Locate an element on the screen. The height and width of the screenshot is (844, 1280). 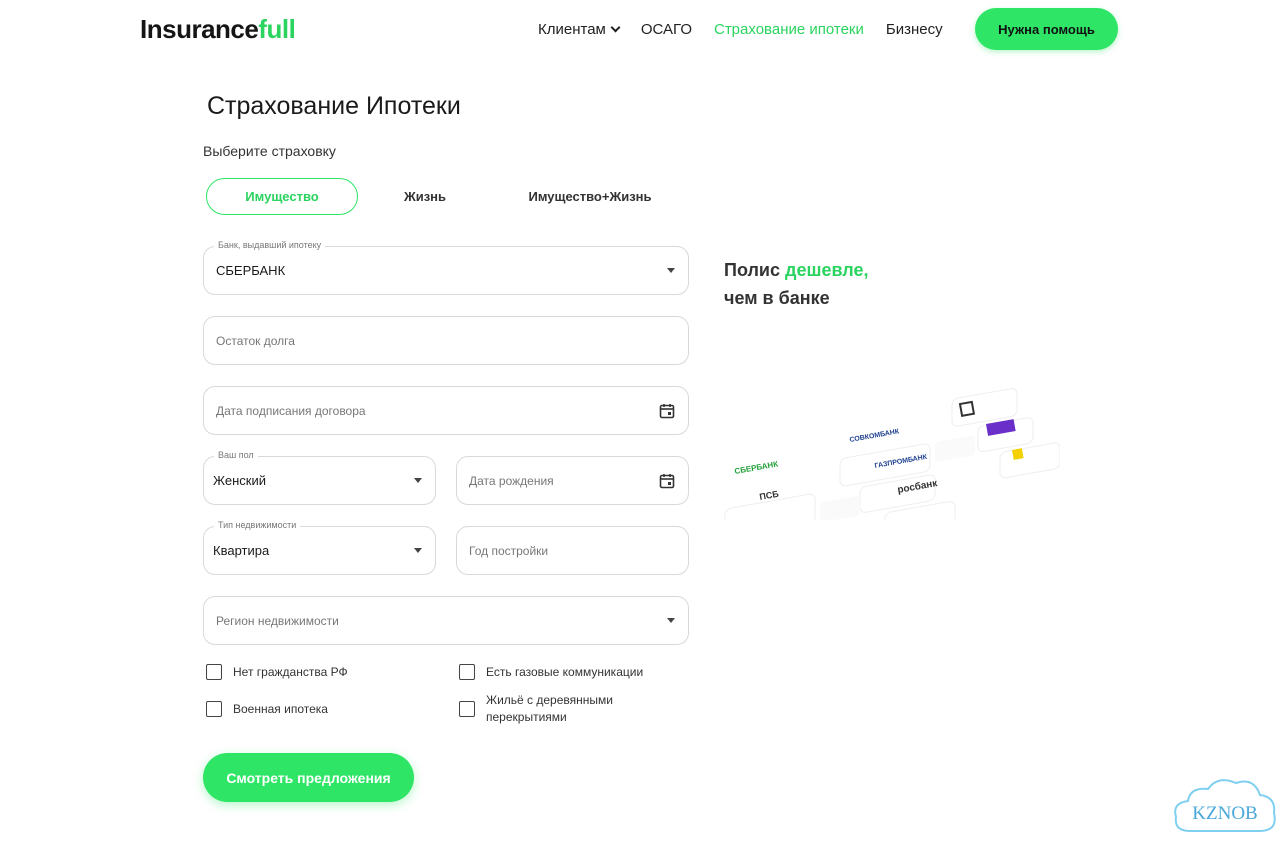
choose-insurance-subtitle: Выберите страховку is located at coordinates (269, 151).